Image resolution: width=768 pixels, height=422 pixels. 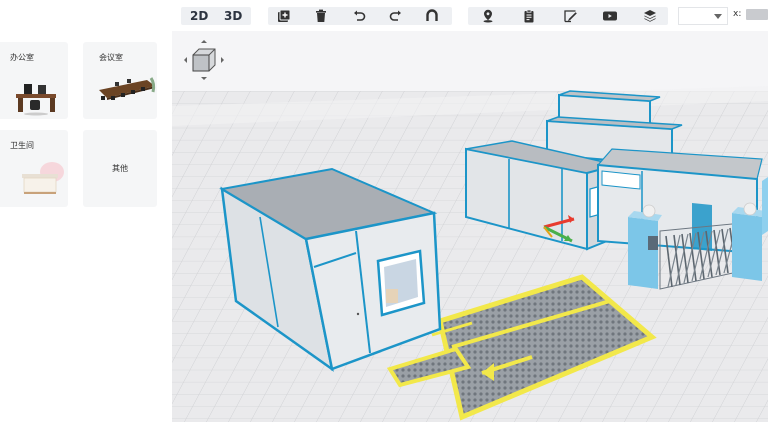 I want to click on restroom-counter-thumbnail, so click(x=43, y=178).